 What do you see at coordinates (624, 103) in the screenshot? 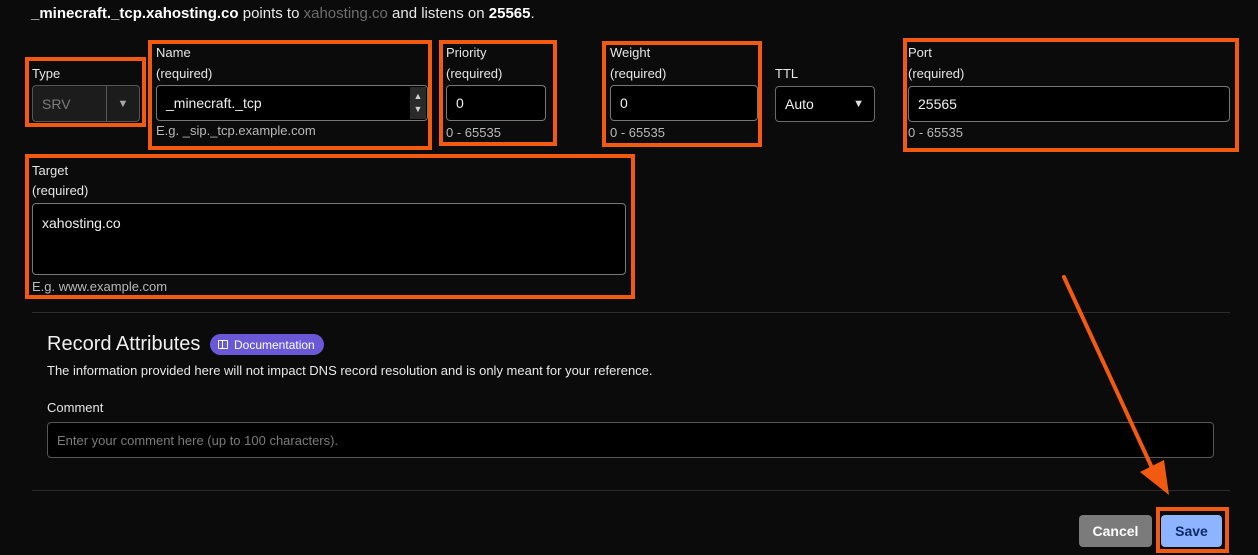
I see `weight-value: 0` at bounding box center [624, 103].